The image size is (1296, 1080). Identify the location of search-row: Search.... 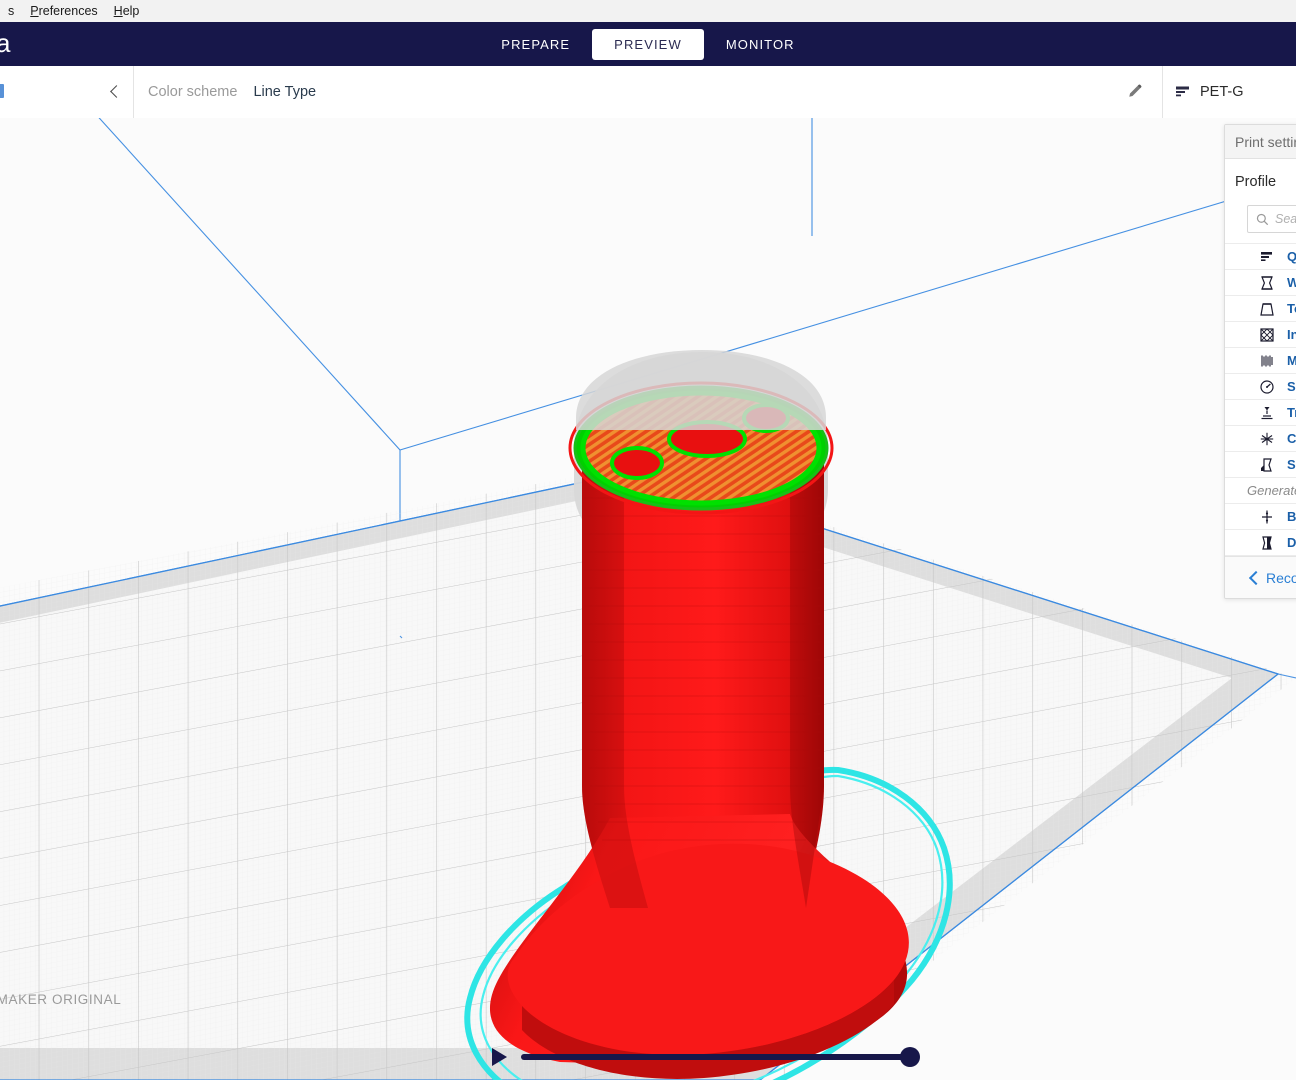
(1260, 224).